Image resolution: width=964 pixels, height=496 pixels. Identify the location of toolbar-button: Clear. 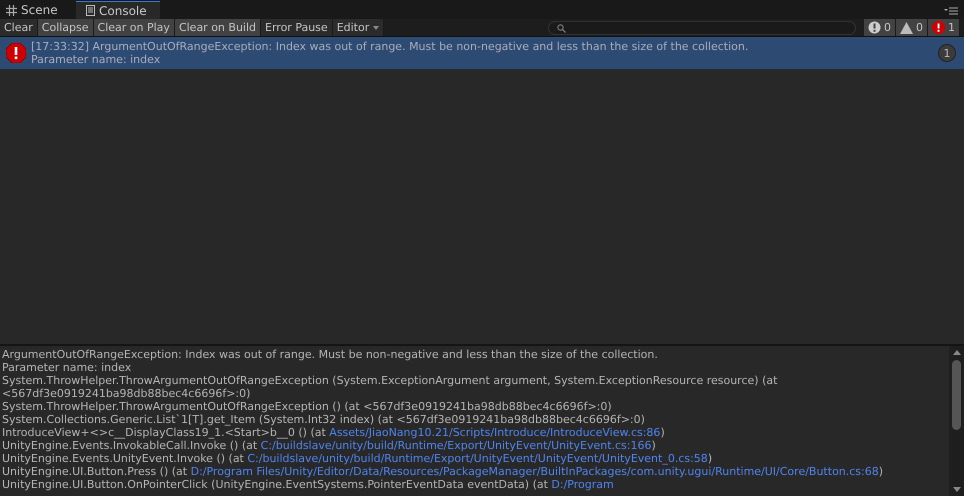
(19, 27).